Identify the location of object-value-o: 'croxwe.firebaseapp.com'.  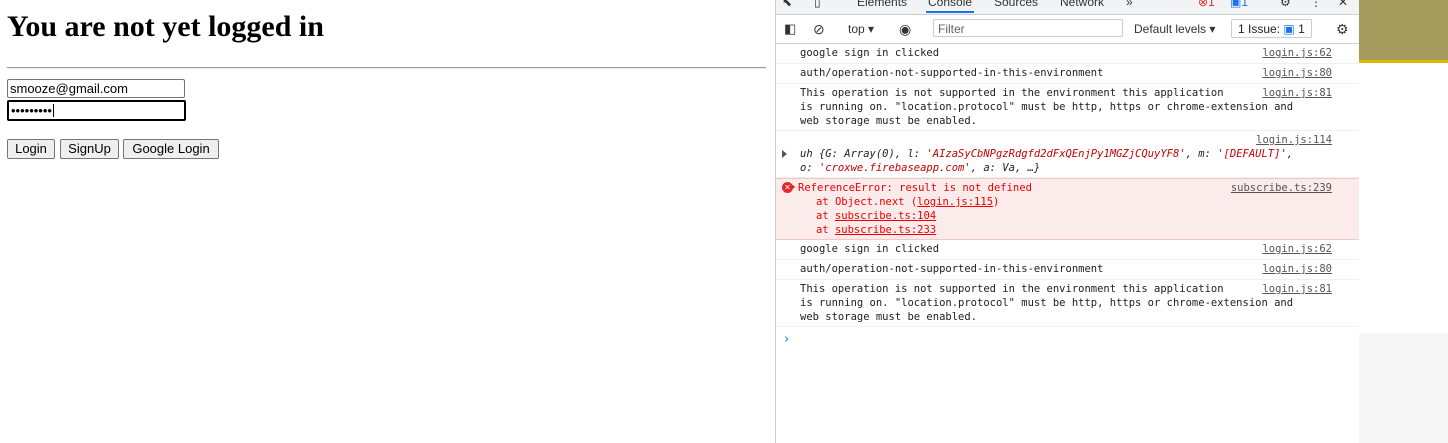
(894, 168).